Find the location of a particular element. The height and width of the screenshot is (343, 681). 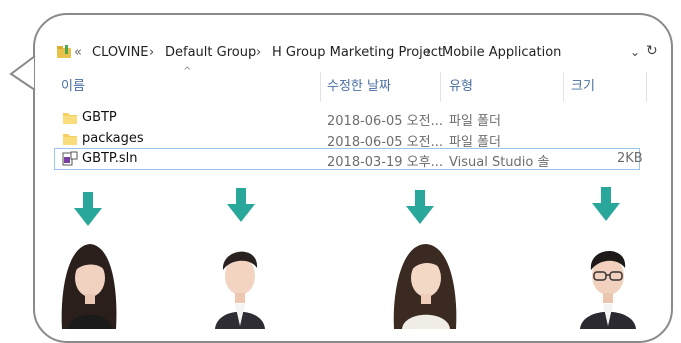

refresh-icon: ↻ is located at coordinates (652, 51).